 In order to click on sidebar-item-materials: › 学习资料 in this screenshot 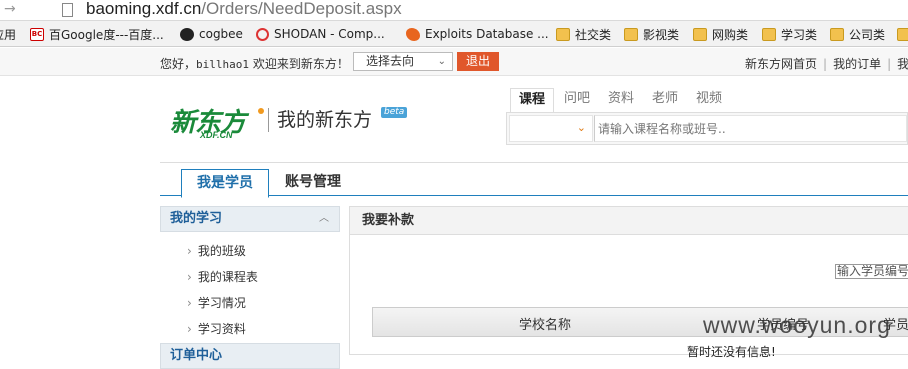, I will do `click(216, 328)`.